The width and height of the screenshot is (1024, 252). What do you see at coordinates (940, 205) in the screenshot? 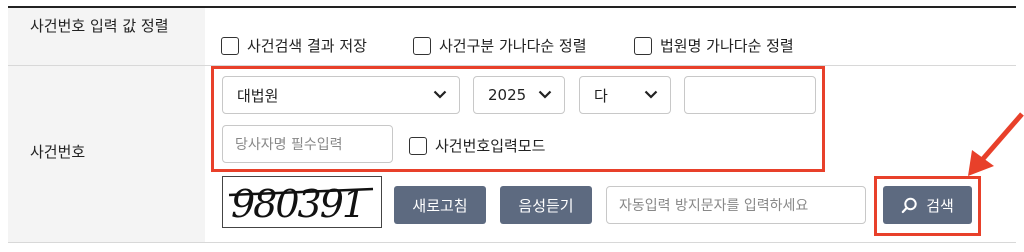
I see `search-button-label: 검색` at bounding box center [940, 205].